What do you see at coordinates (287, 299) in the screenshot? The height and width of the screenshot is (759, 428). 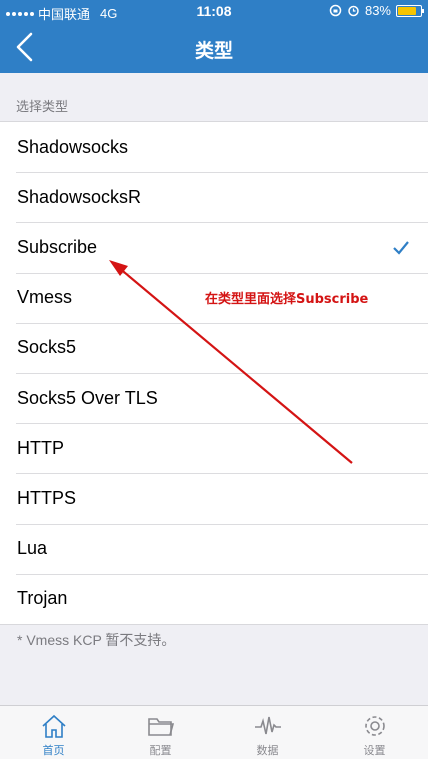 I see `annotation-text: 在类型里面选择Subscribe` at bounding box center [287, 299].